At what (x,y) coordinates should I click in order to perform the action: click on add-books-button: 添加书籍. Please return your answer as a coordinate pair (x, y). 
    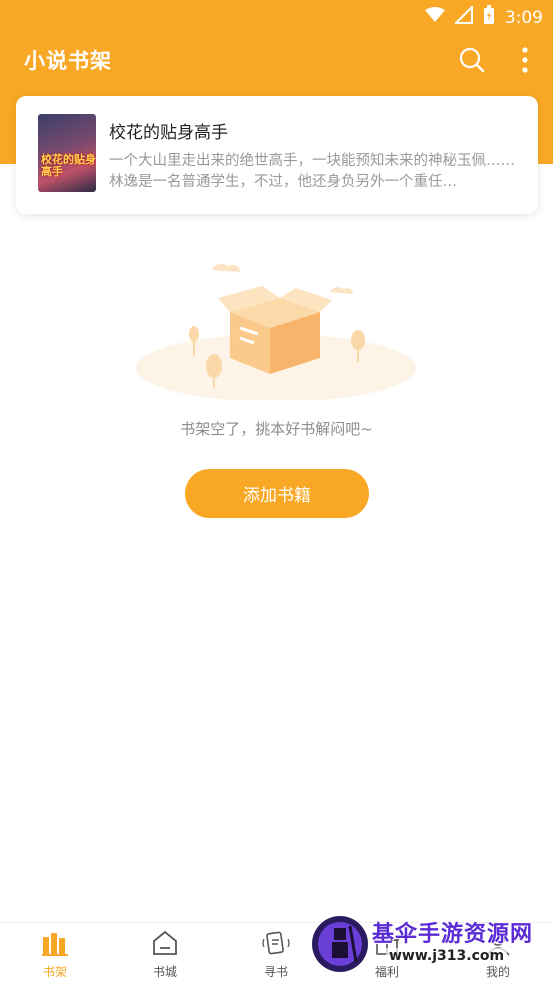
    Looking at the image, I should click on (277, 493).